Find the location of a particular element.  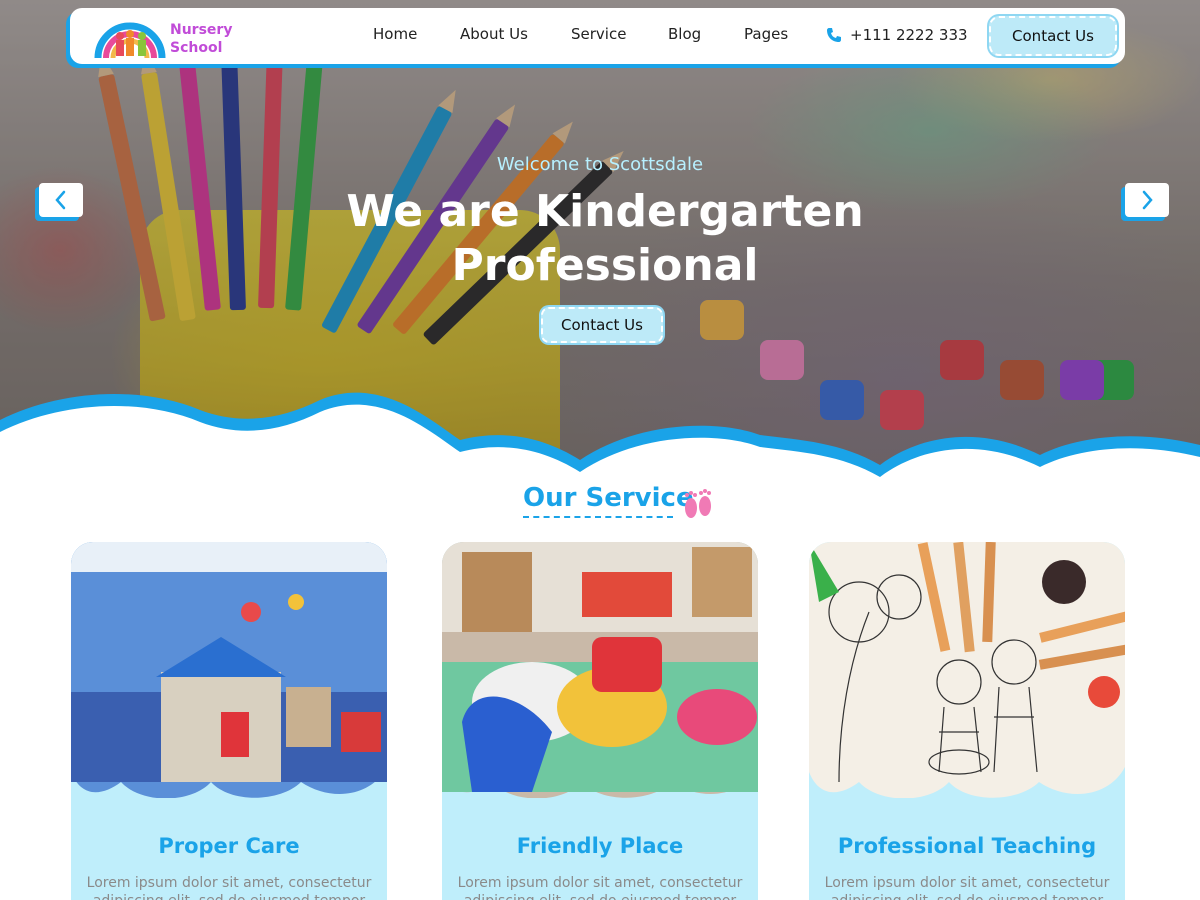

slider-next-button is located at coordinates (1147, 200).